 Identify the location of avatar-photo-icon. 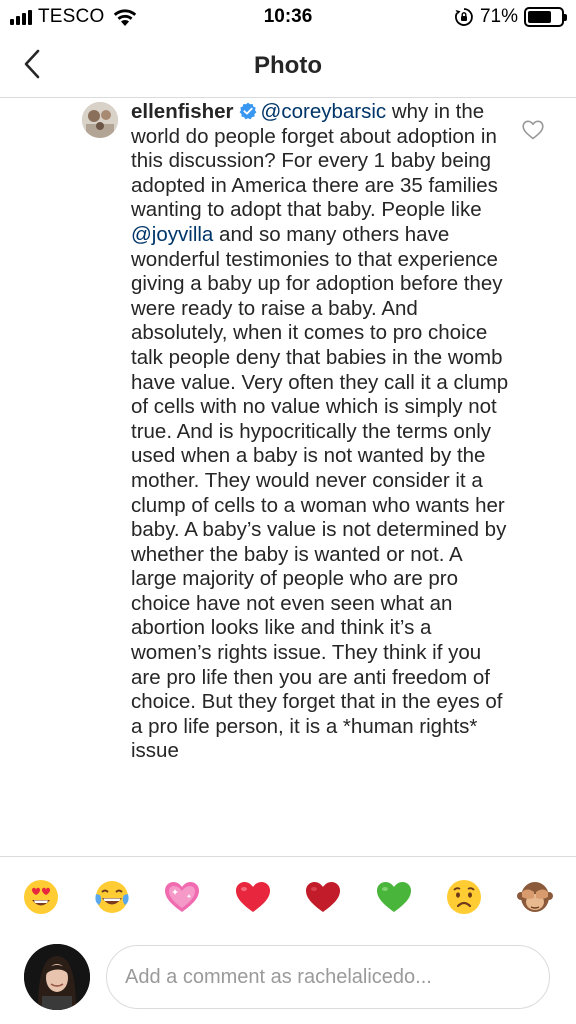
(100, 120).